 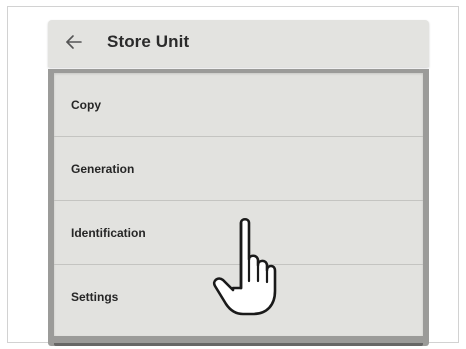 What do you see at coordinates (108, 232) in the screenshot?
I see `menu-item-label: Identification` at bounding box center [108, 232].